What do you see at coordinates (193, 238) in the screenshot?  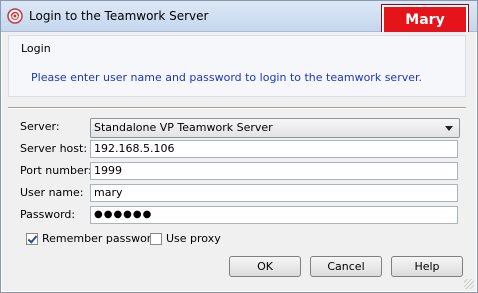 I see `use-proxy-label: Use proxy` at bounding box center [193, 238].